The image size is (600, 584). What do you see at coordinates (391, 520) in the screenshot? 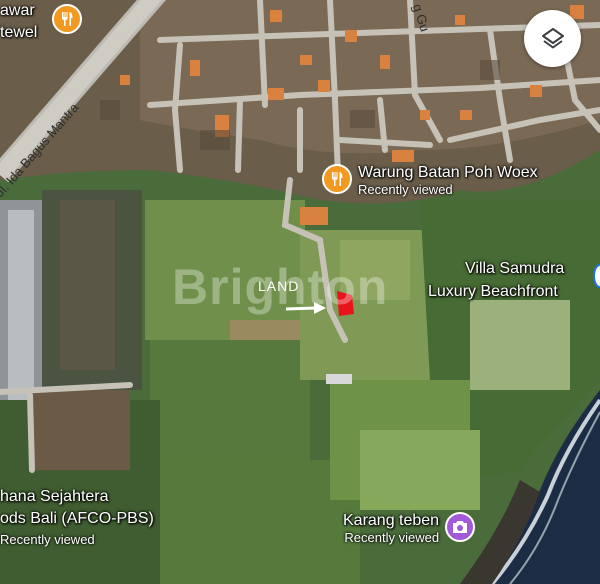
I see `poi-karang-name: Karang teben` at bounding box center [391, 520].